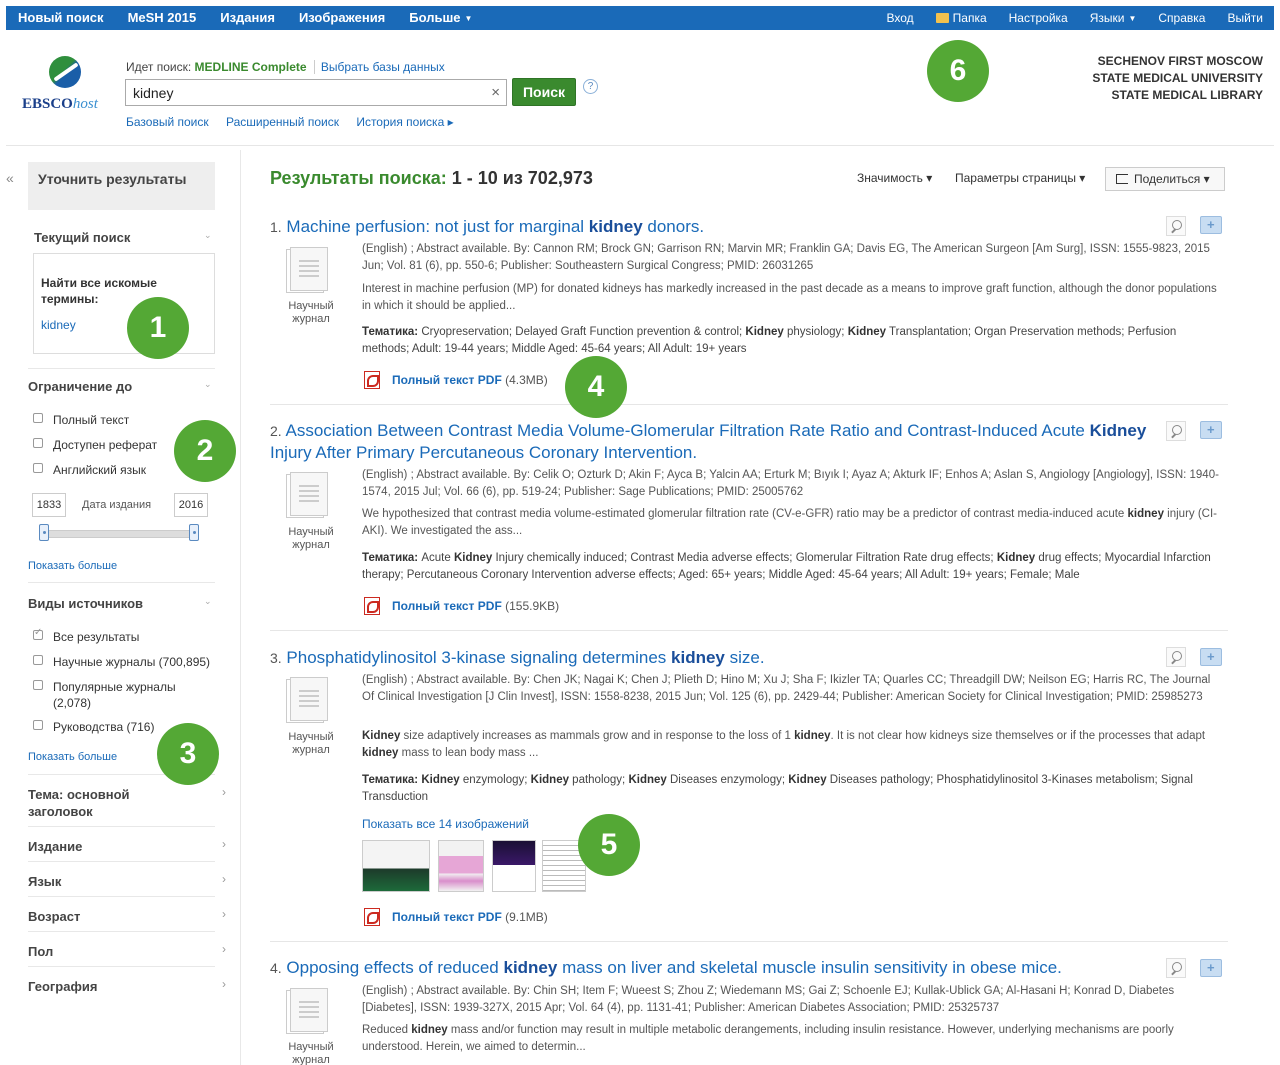 Image resolution: width=1280 pixels, height=1065 pixels. I want to click on topnav-languages: Языки ▼, so click(1113, 18).